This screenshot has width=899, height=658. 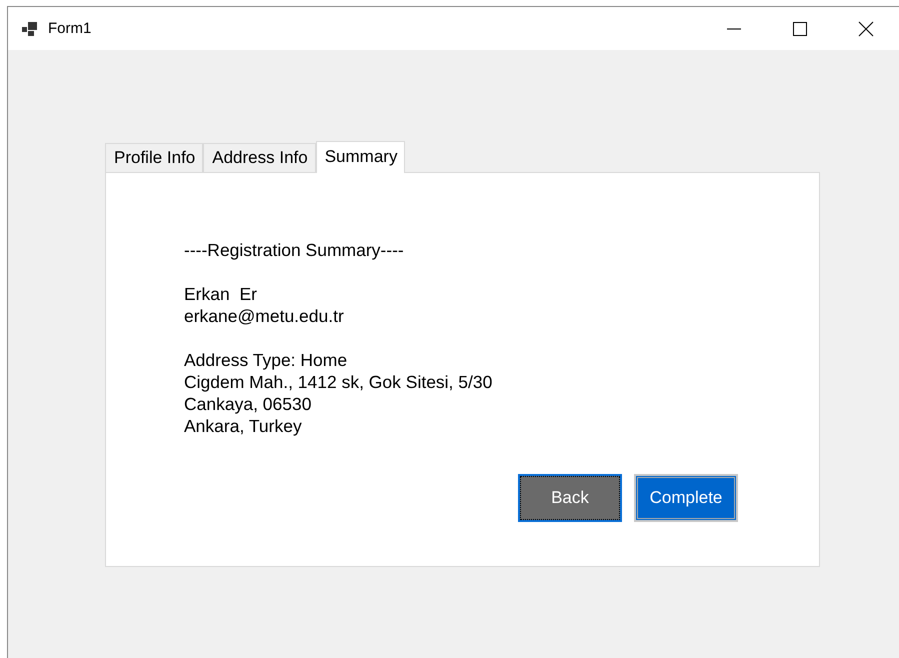 I want to click on back-button: Back, so click(x=570, y=498).